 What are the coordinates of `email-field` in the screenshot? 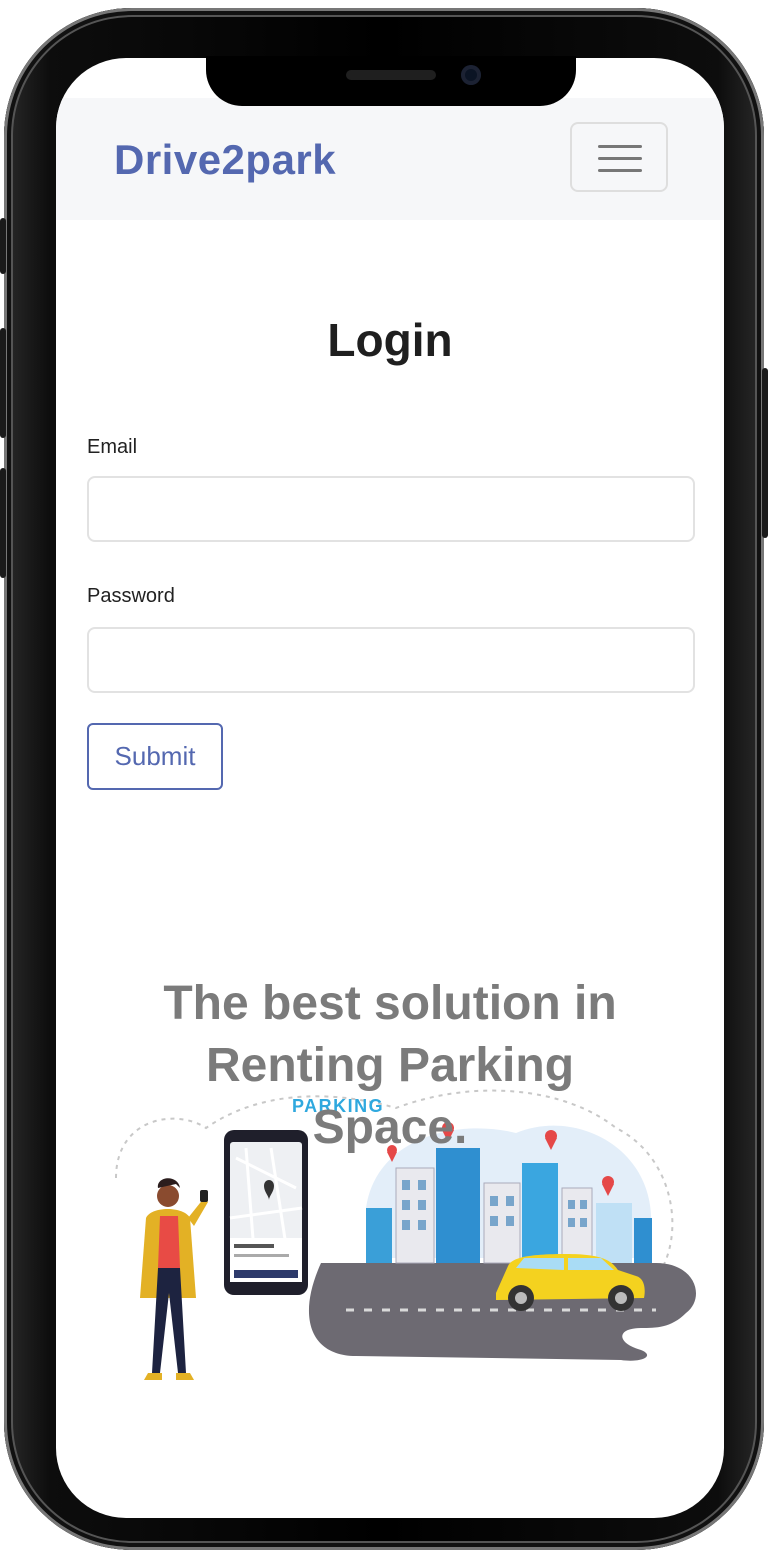 It's located at (391, 509).